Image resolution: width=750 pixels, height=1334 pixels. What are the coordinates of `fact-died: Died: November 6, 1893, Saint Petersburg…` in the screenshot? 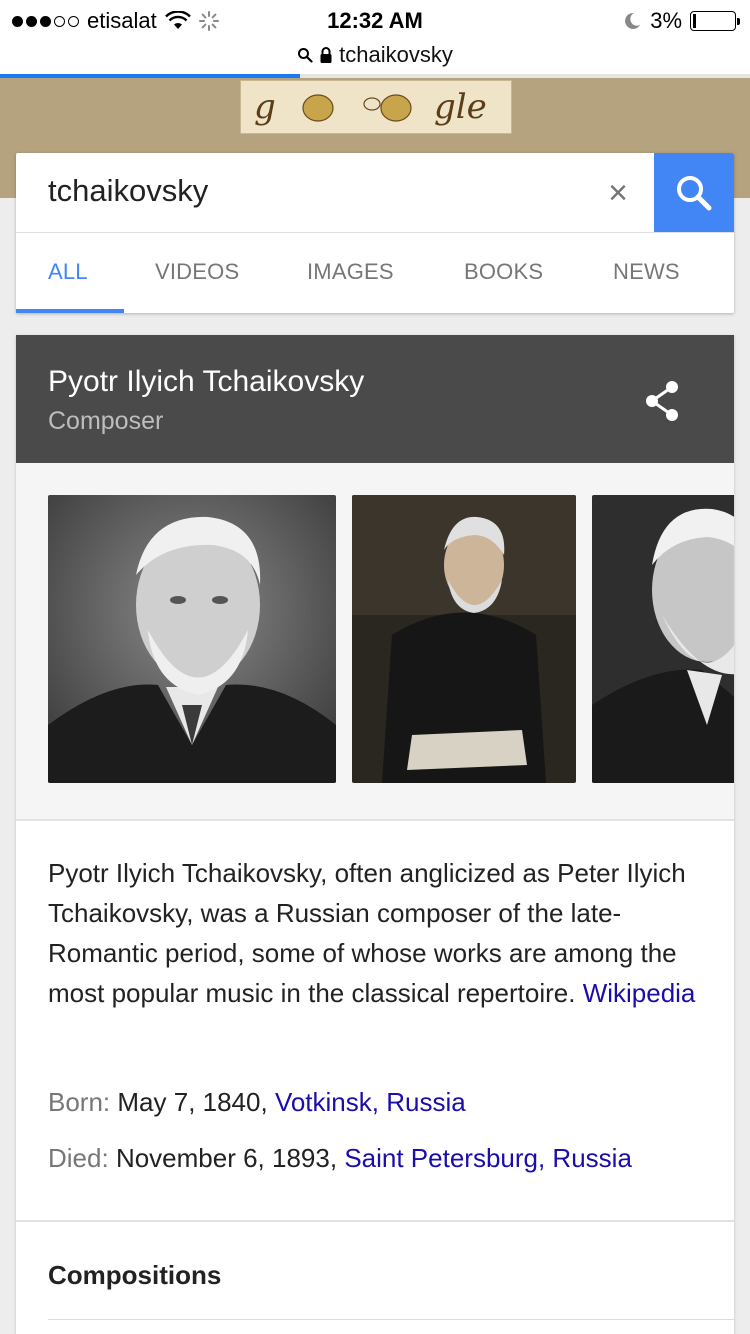 It's located at (340, 1158).